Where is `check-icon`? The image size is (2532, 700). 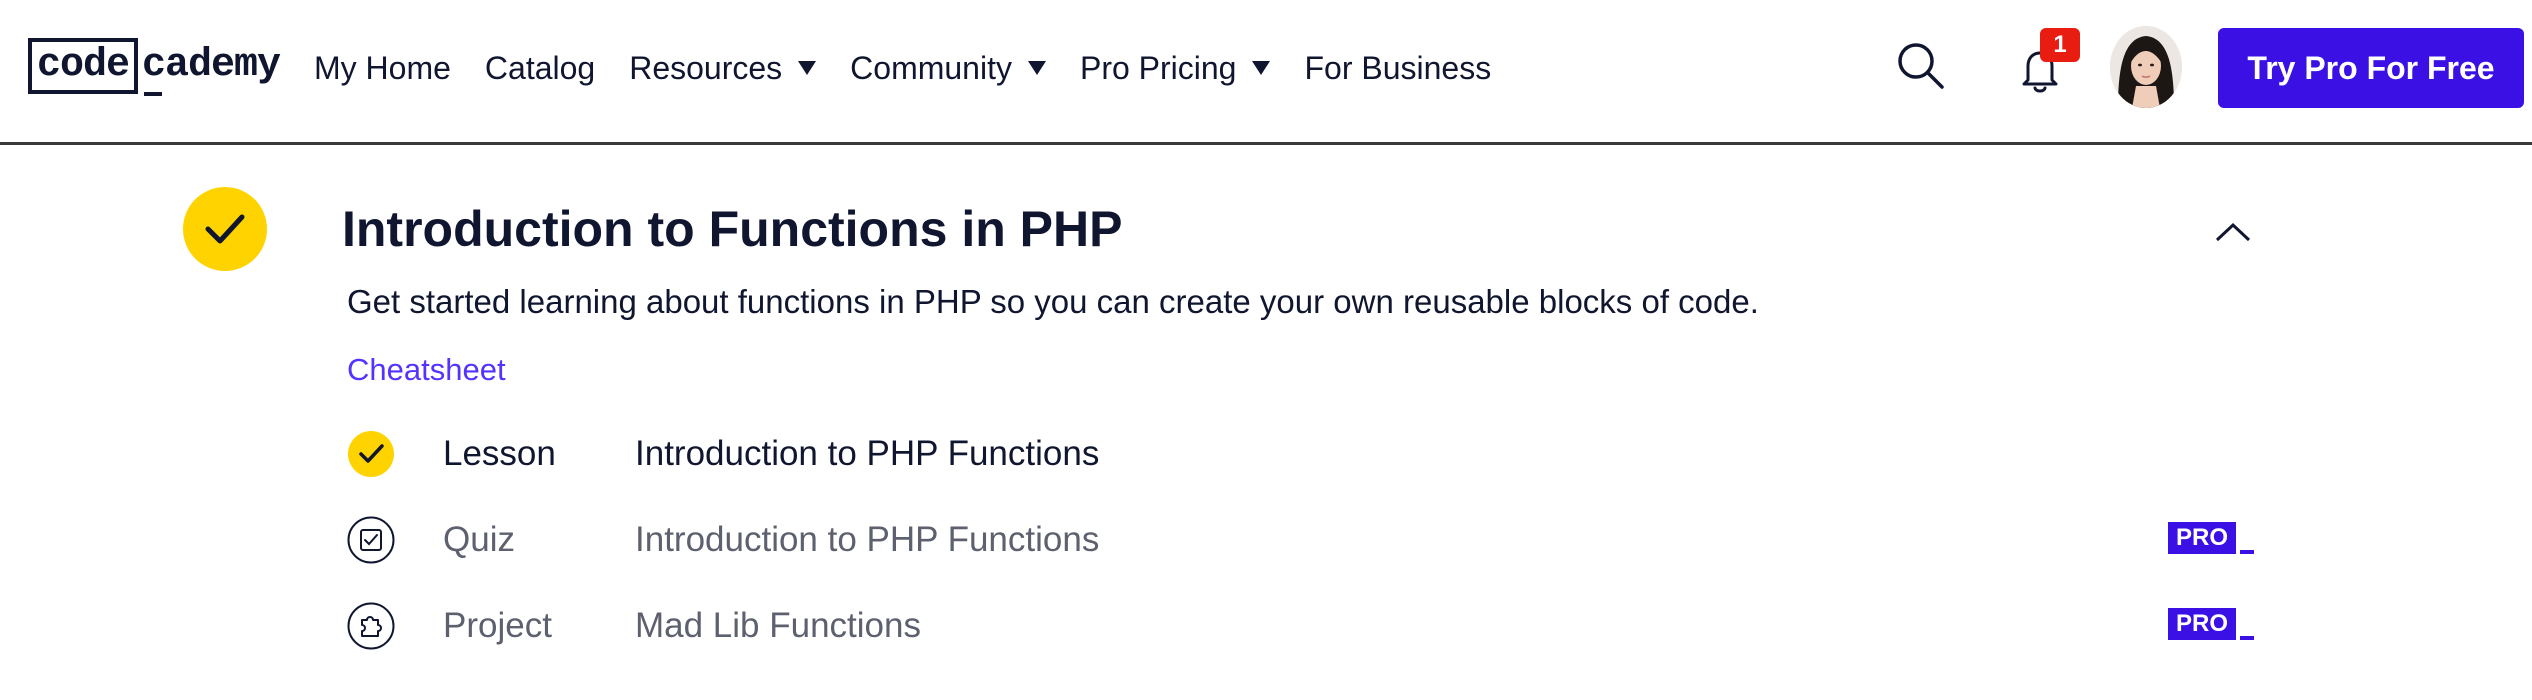 check-icon is located at coordinates (371, 454).